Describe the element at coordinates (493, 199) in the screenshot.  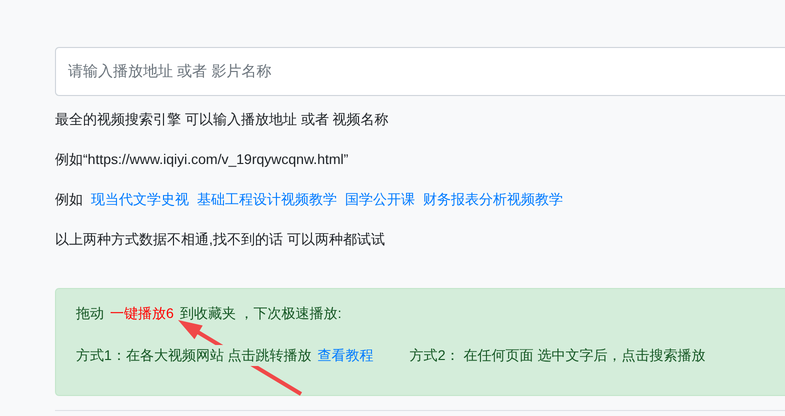
I see `example-link: 财务报表分析视频教学` at that location.